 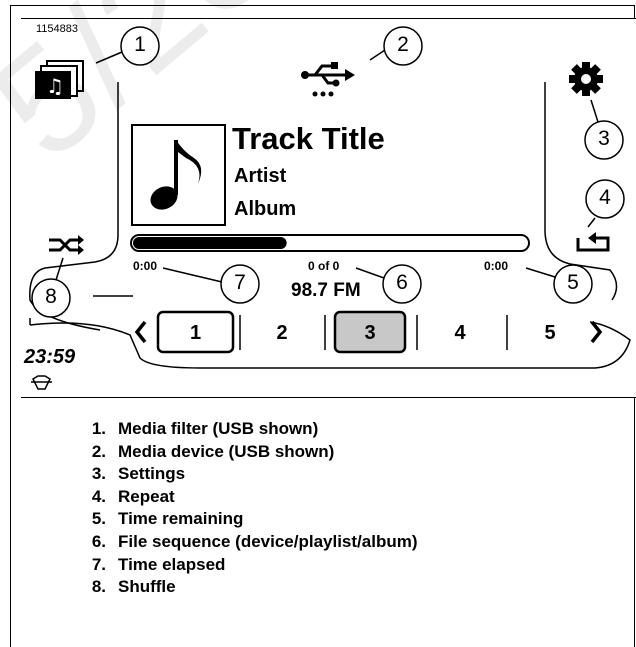 What do you see at coordinates (265, 209) in the screenshot?
I see `album-label: Album` at bounding box center [265, 209].